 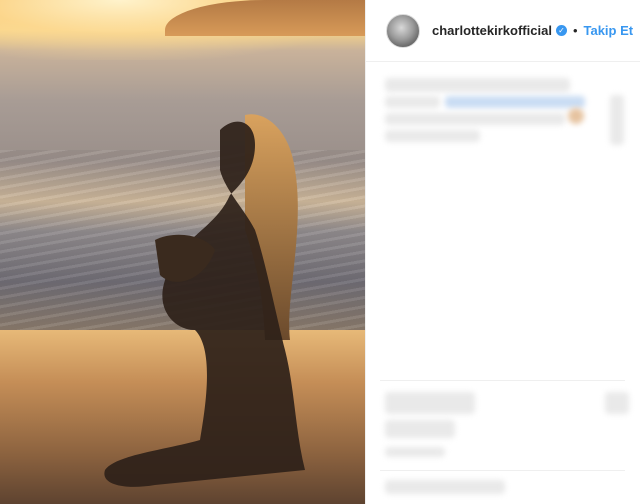 What do you see at coordinates (617, 403) in the screenshot?
I see `blurred-save-icon` at bounding box center [617, 403].